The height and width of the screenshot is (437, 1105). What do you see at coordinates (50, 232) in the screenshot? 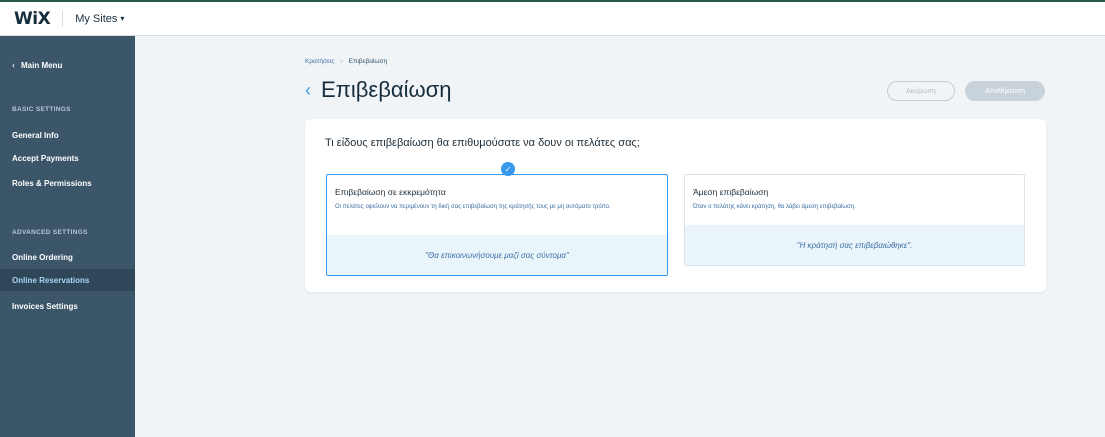
I see `advanced-settings-title: ADVANCED SETTINGS` at bounding box center [50, 232].